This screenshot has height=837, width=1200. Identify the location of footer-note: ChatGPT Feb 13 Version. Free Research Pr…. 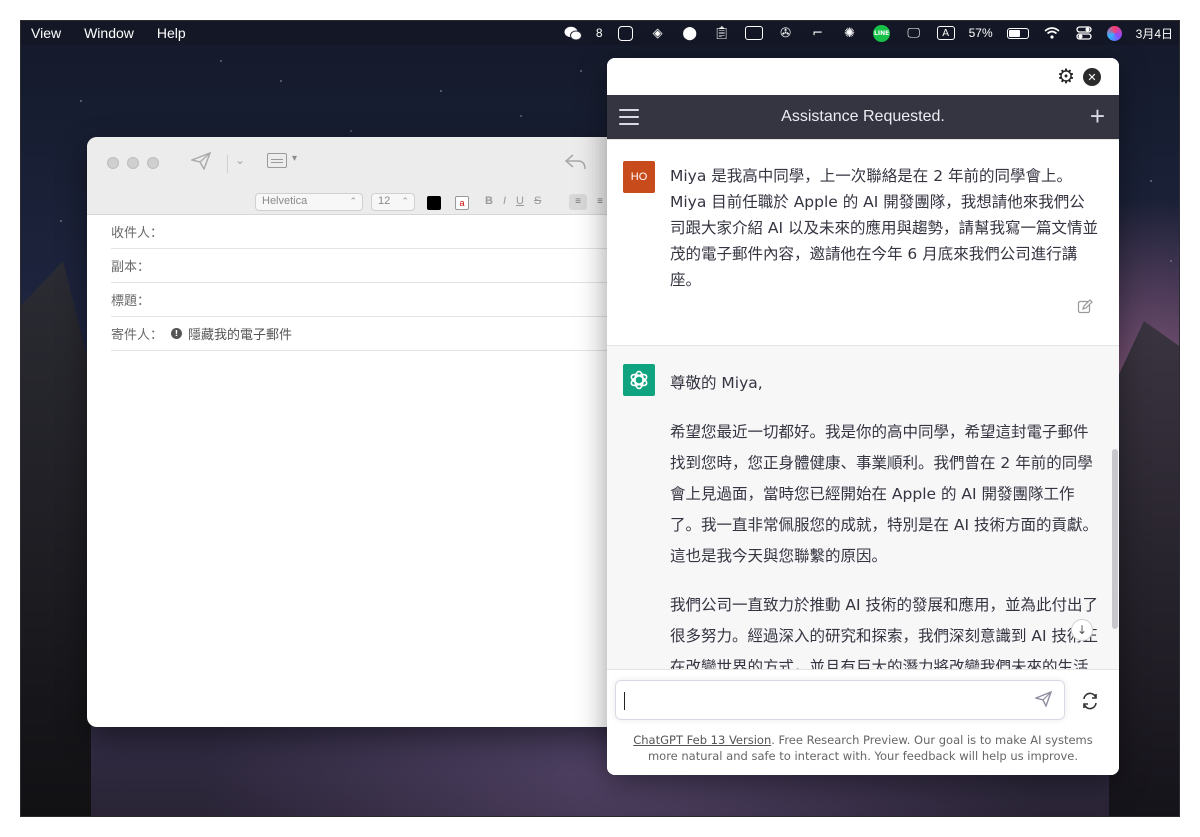
(863, 748).